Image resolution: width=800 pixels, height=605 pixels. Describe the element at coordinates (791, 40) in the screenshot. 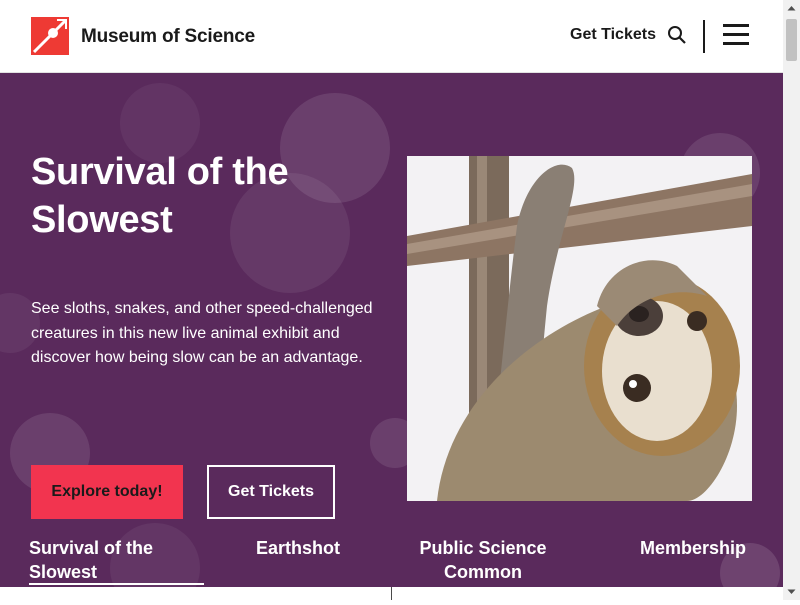

I see `scroll-thumb` at that location.